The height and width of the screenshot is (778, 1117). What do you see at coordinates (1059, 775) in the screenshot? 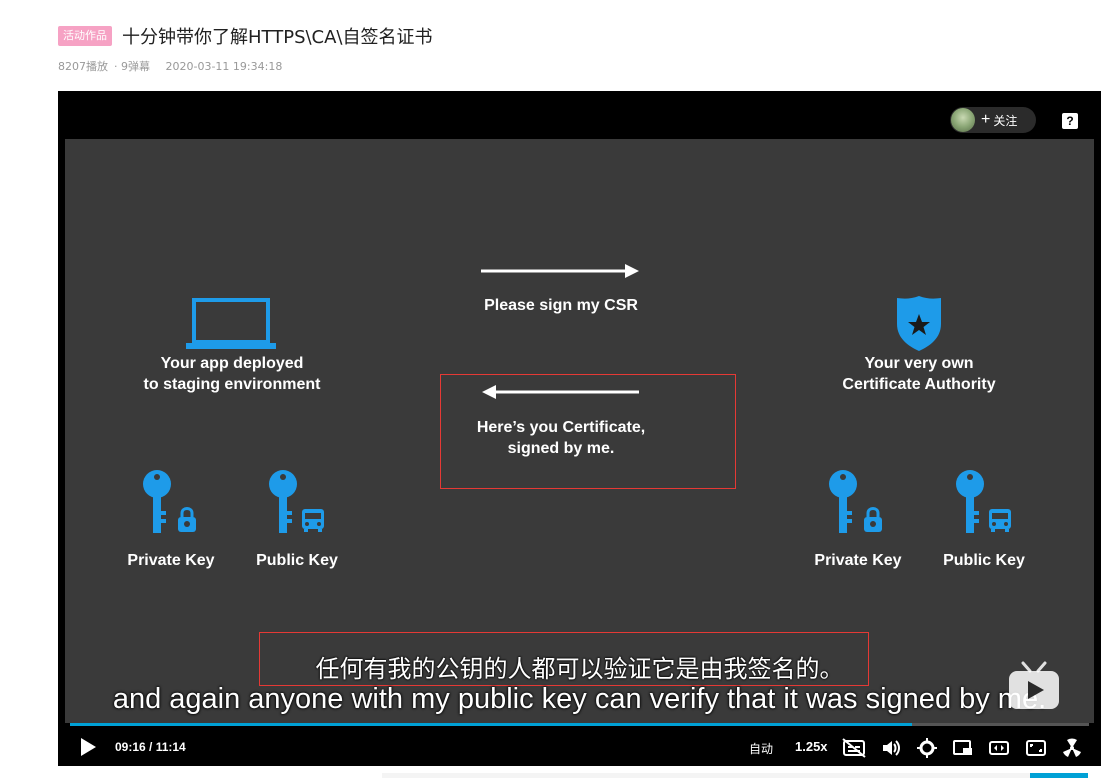
I see `send-button-strip` at bounding box center [1059, 775].